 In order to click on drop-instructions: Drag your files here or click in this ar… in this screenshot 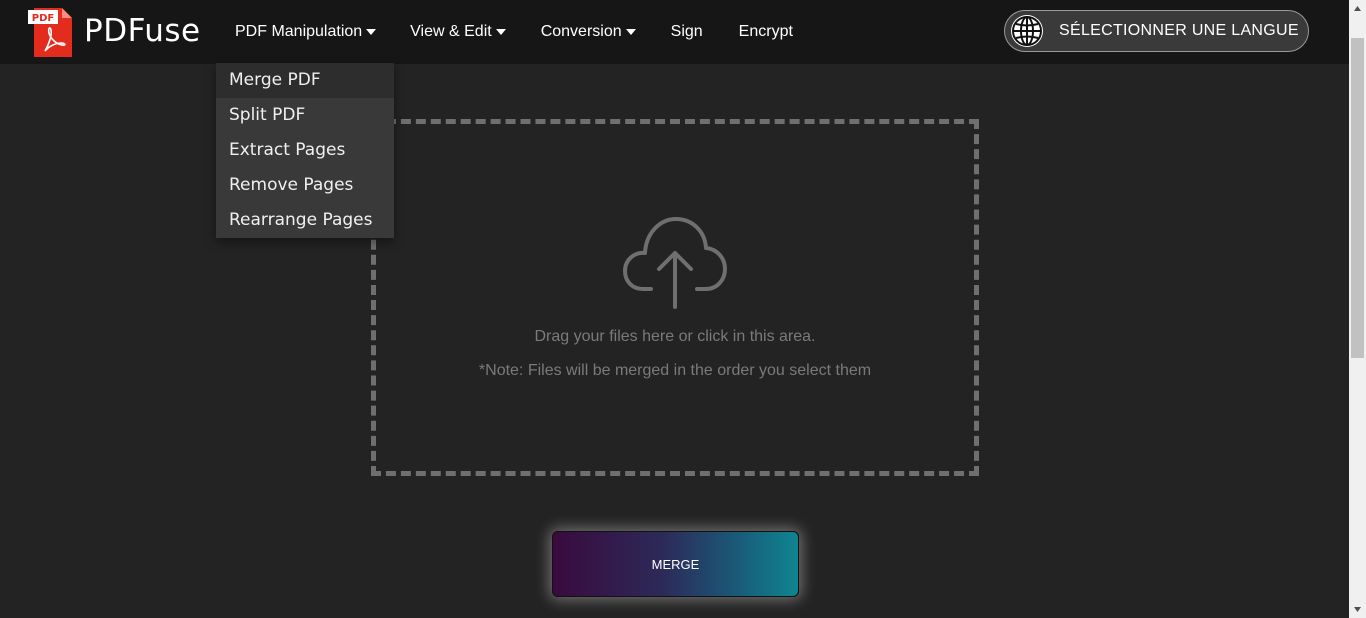, I will do `click(675, 336)`.